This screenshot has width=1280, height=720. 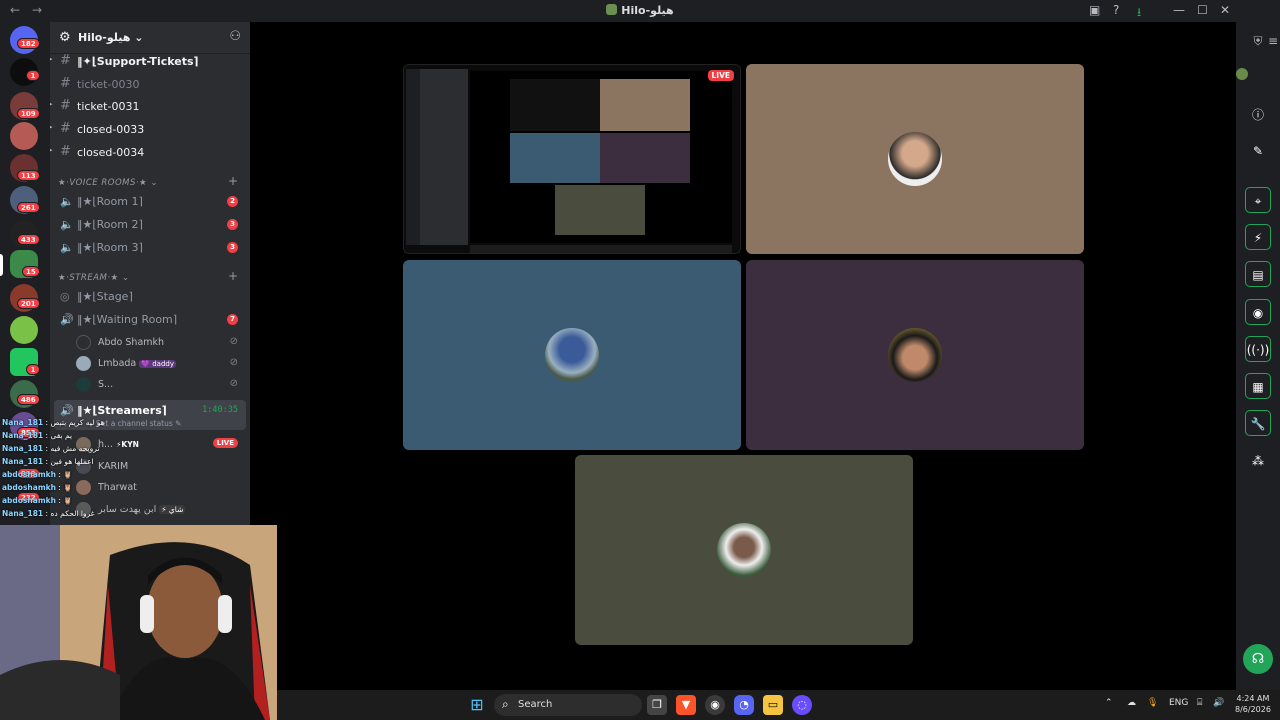 I want to click on chat-message: Nana_181 : يم بقى, so click(x=37, y=435).